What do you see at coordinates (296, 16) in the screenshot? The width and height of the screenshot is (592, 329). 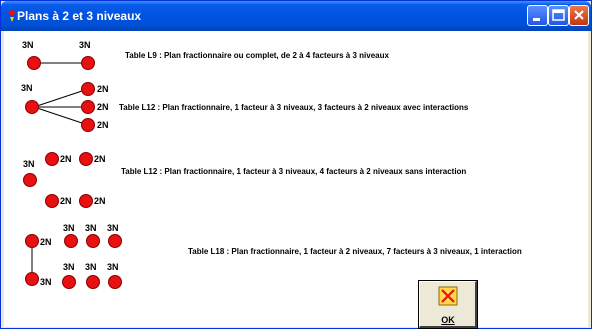 I see `title-bar: Plans à 2 et 3 niveaux` at bounding box center [296, 16].